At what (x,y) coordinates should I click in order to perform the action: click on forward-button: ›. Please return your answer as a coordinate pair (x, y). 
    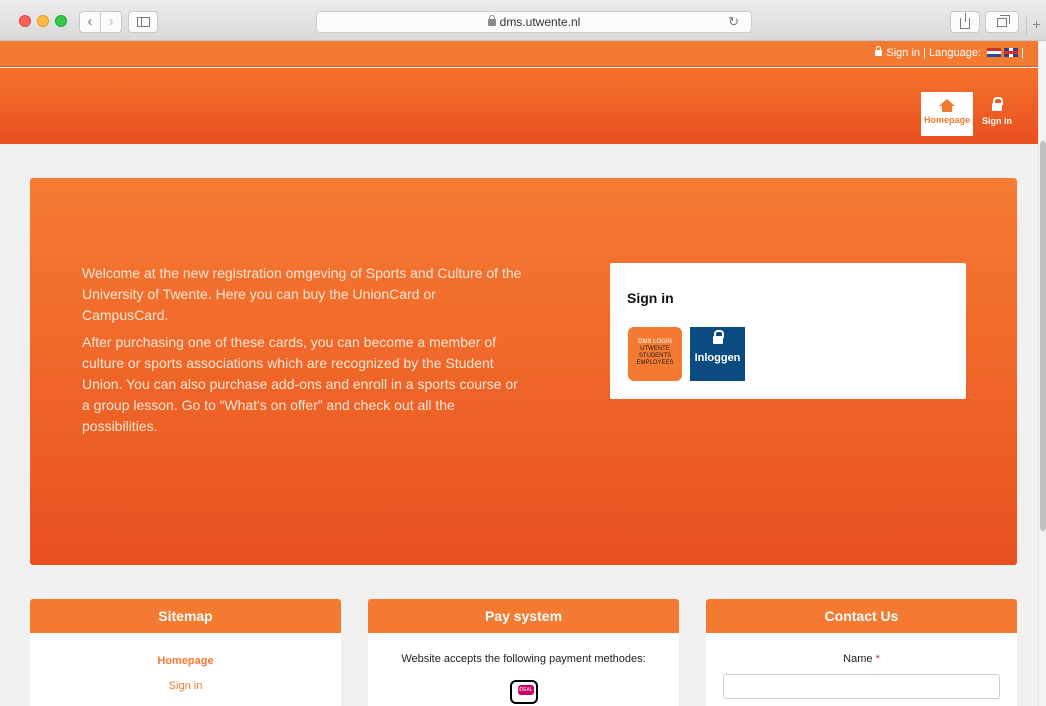
    Looking at the image, I should click on (111, 22).